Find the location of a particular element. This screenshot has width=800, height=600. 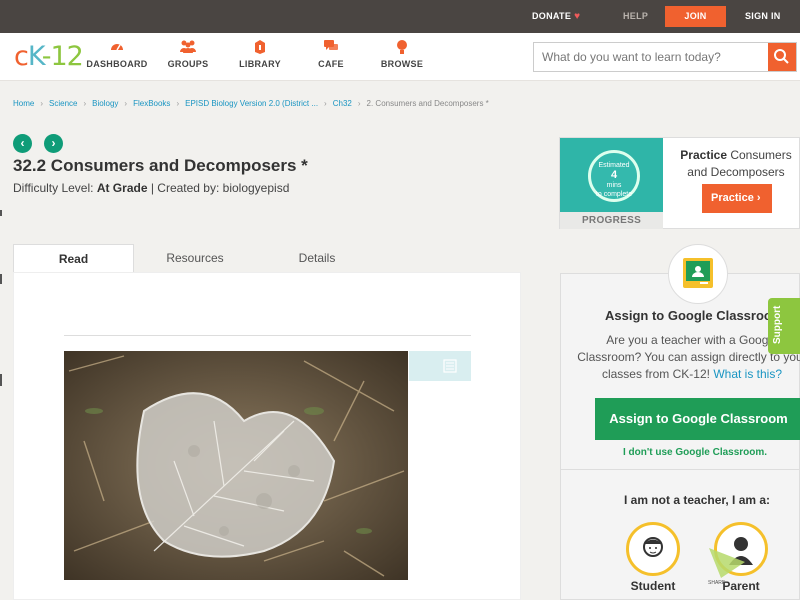

cafe-icon is located at coordinates (331, 48).